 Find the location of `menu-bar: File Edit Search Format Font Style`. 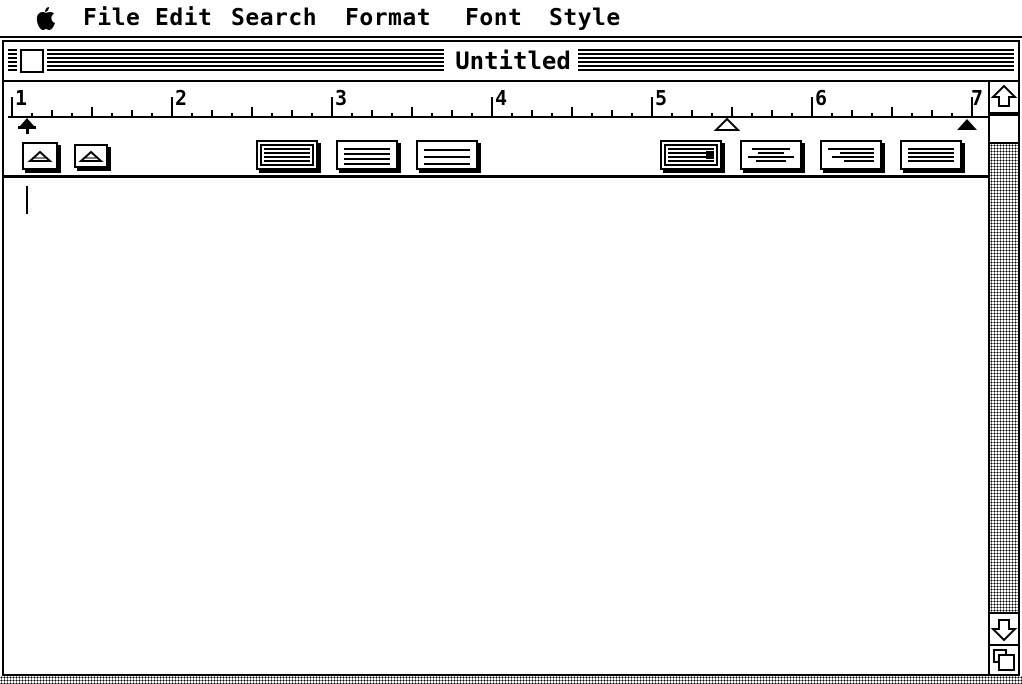

menu-bar: File Edit Search Format Font Style is located at coordinates (511, 19).